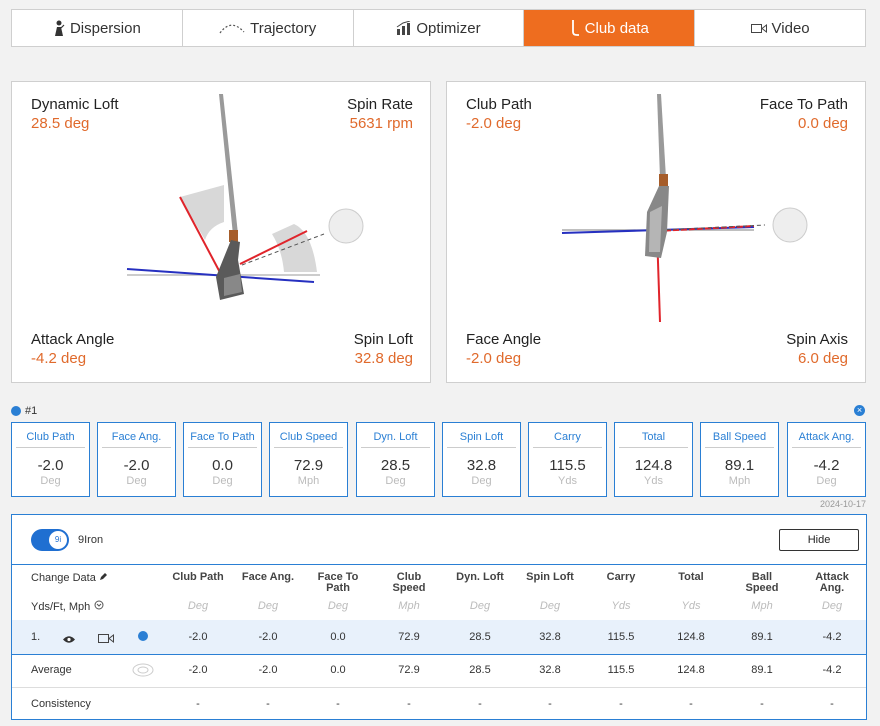 Image resolution: width=880 pixels, height=726 pixels. I want to click on spin-rate-label: Spin Rate, so click(380, 104).